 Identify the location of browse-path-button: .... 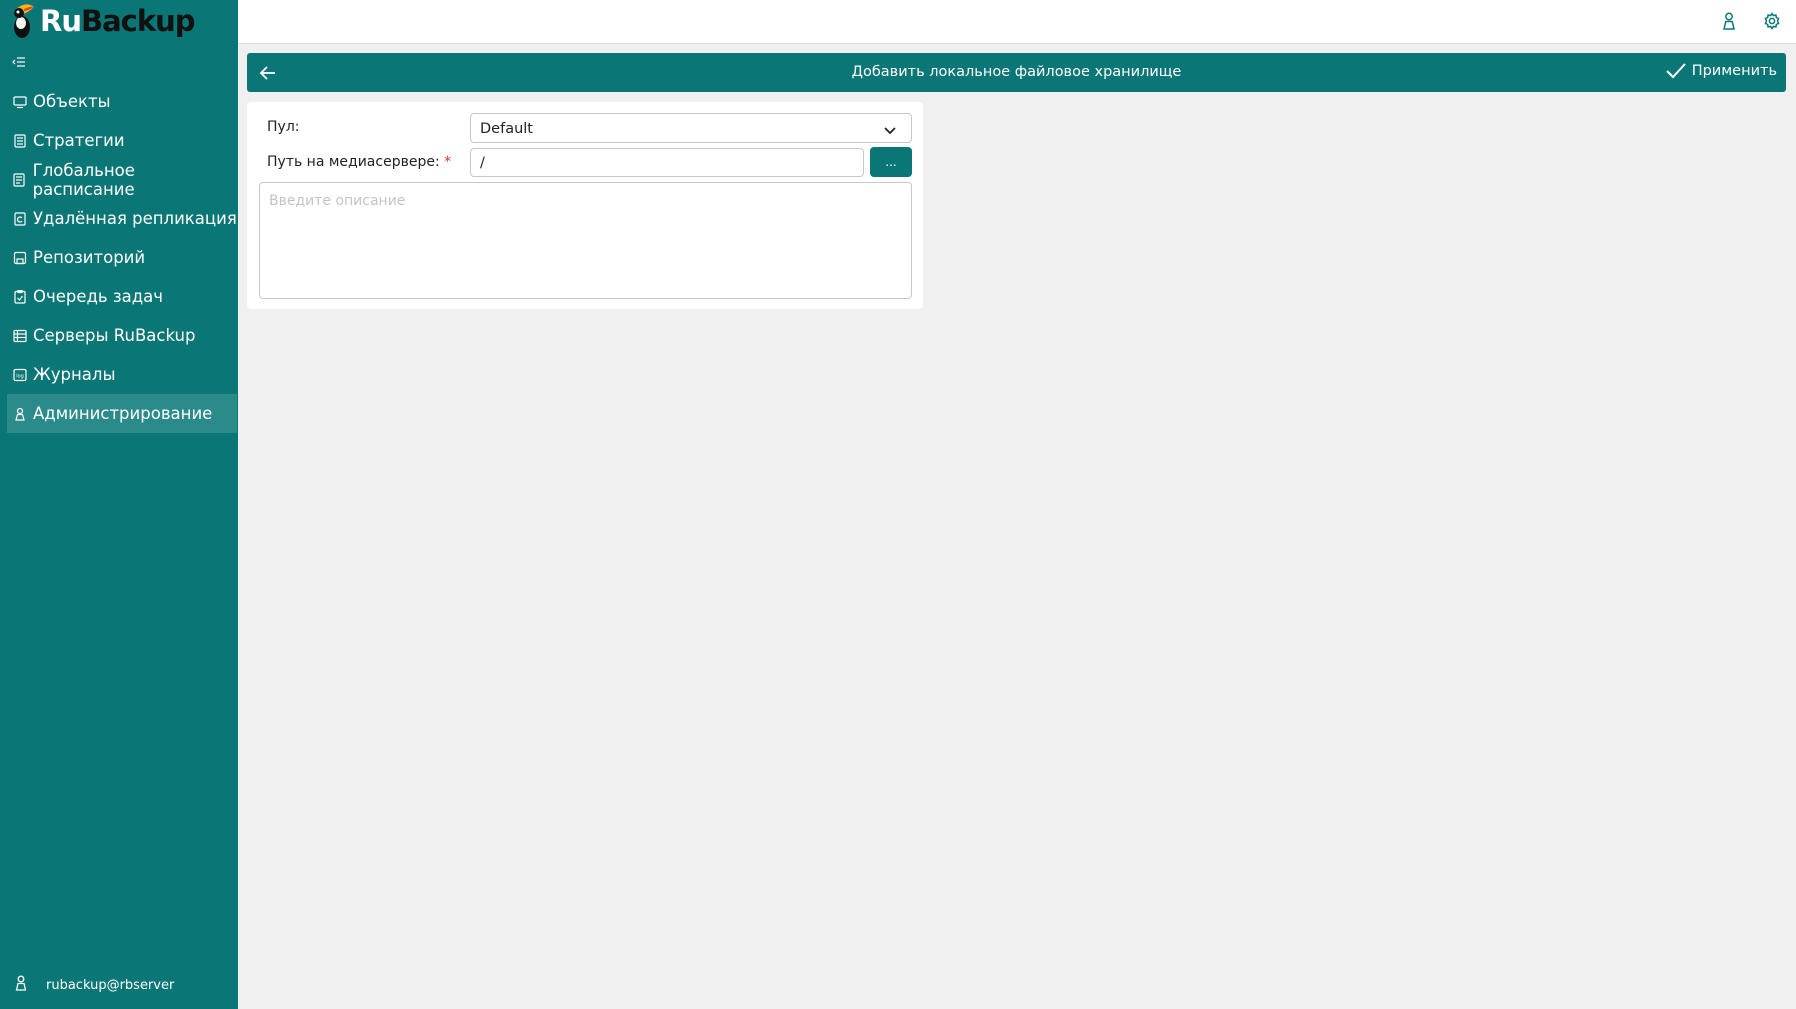
(891, 162).